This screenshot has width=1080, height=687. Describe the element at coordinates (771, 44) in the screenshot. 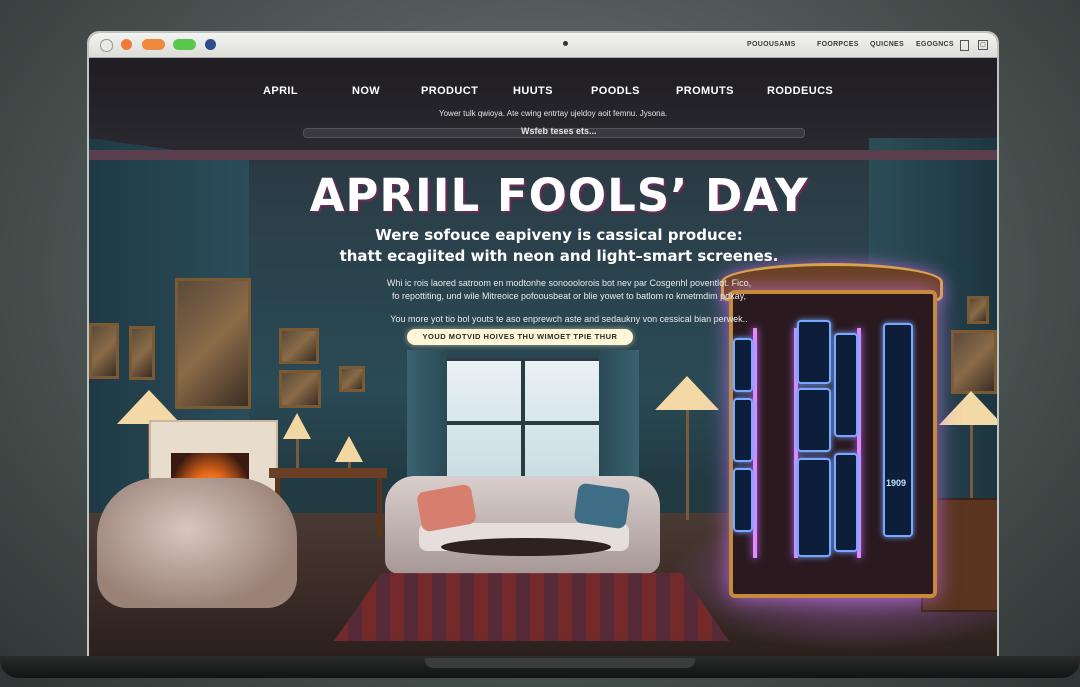

I see `browser-link-1: POUOUSAMS` at that location.